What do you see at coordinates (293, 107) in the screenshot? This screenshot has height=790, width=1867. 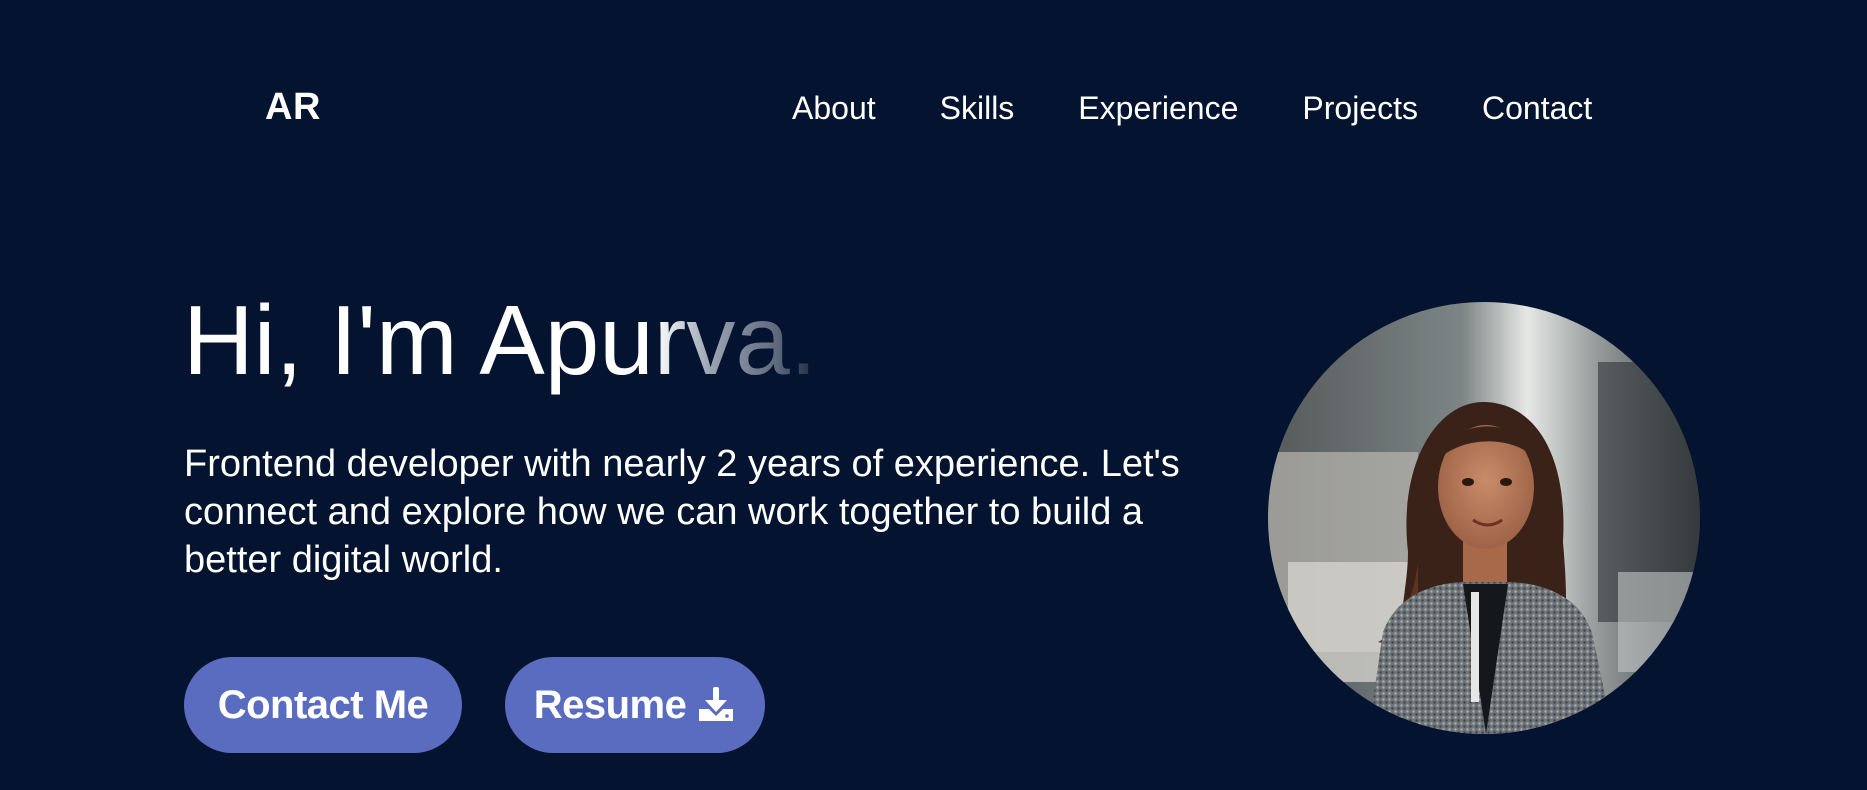 I see `logo: AR` at bounding box center [293, 107].